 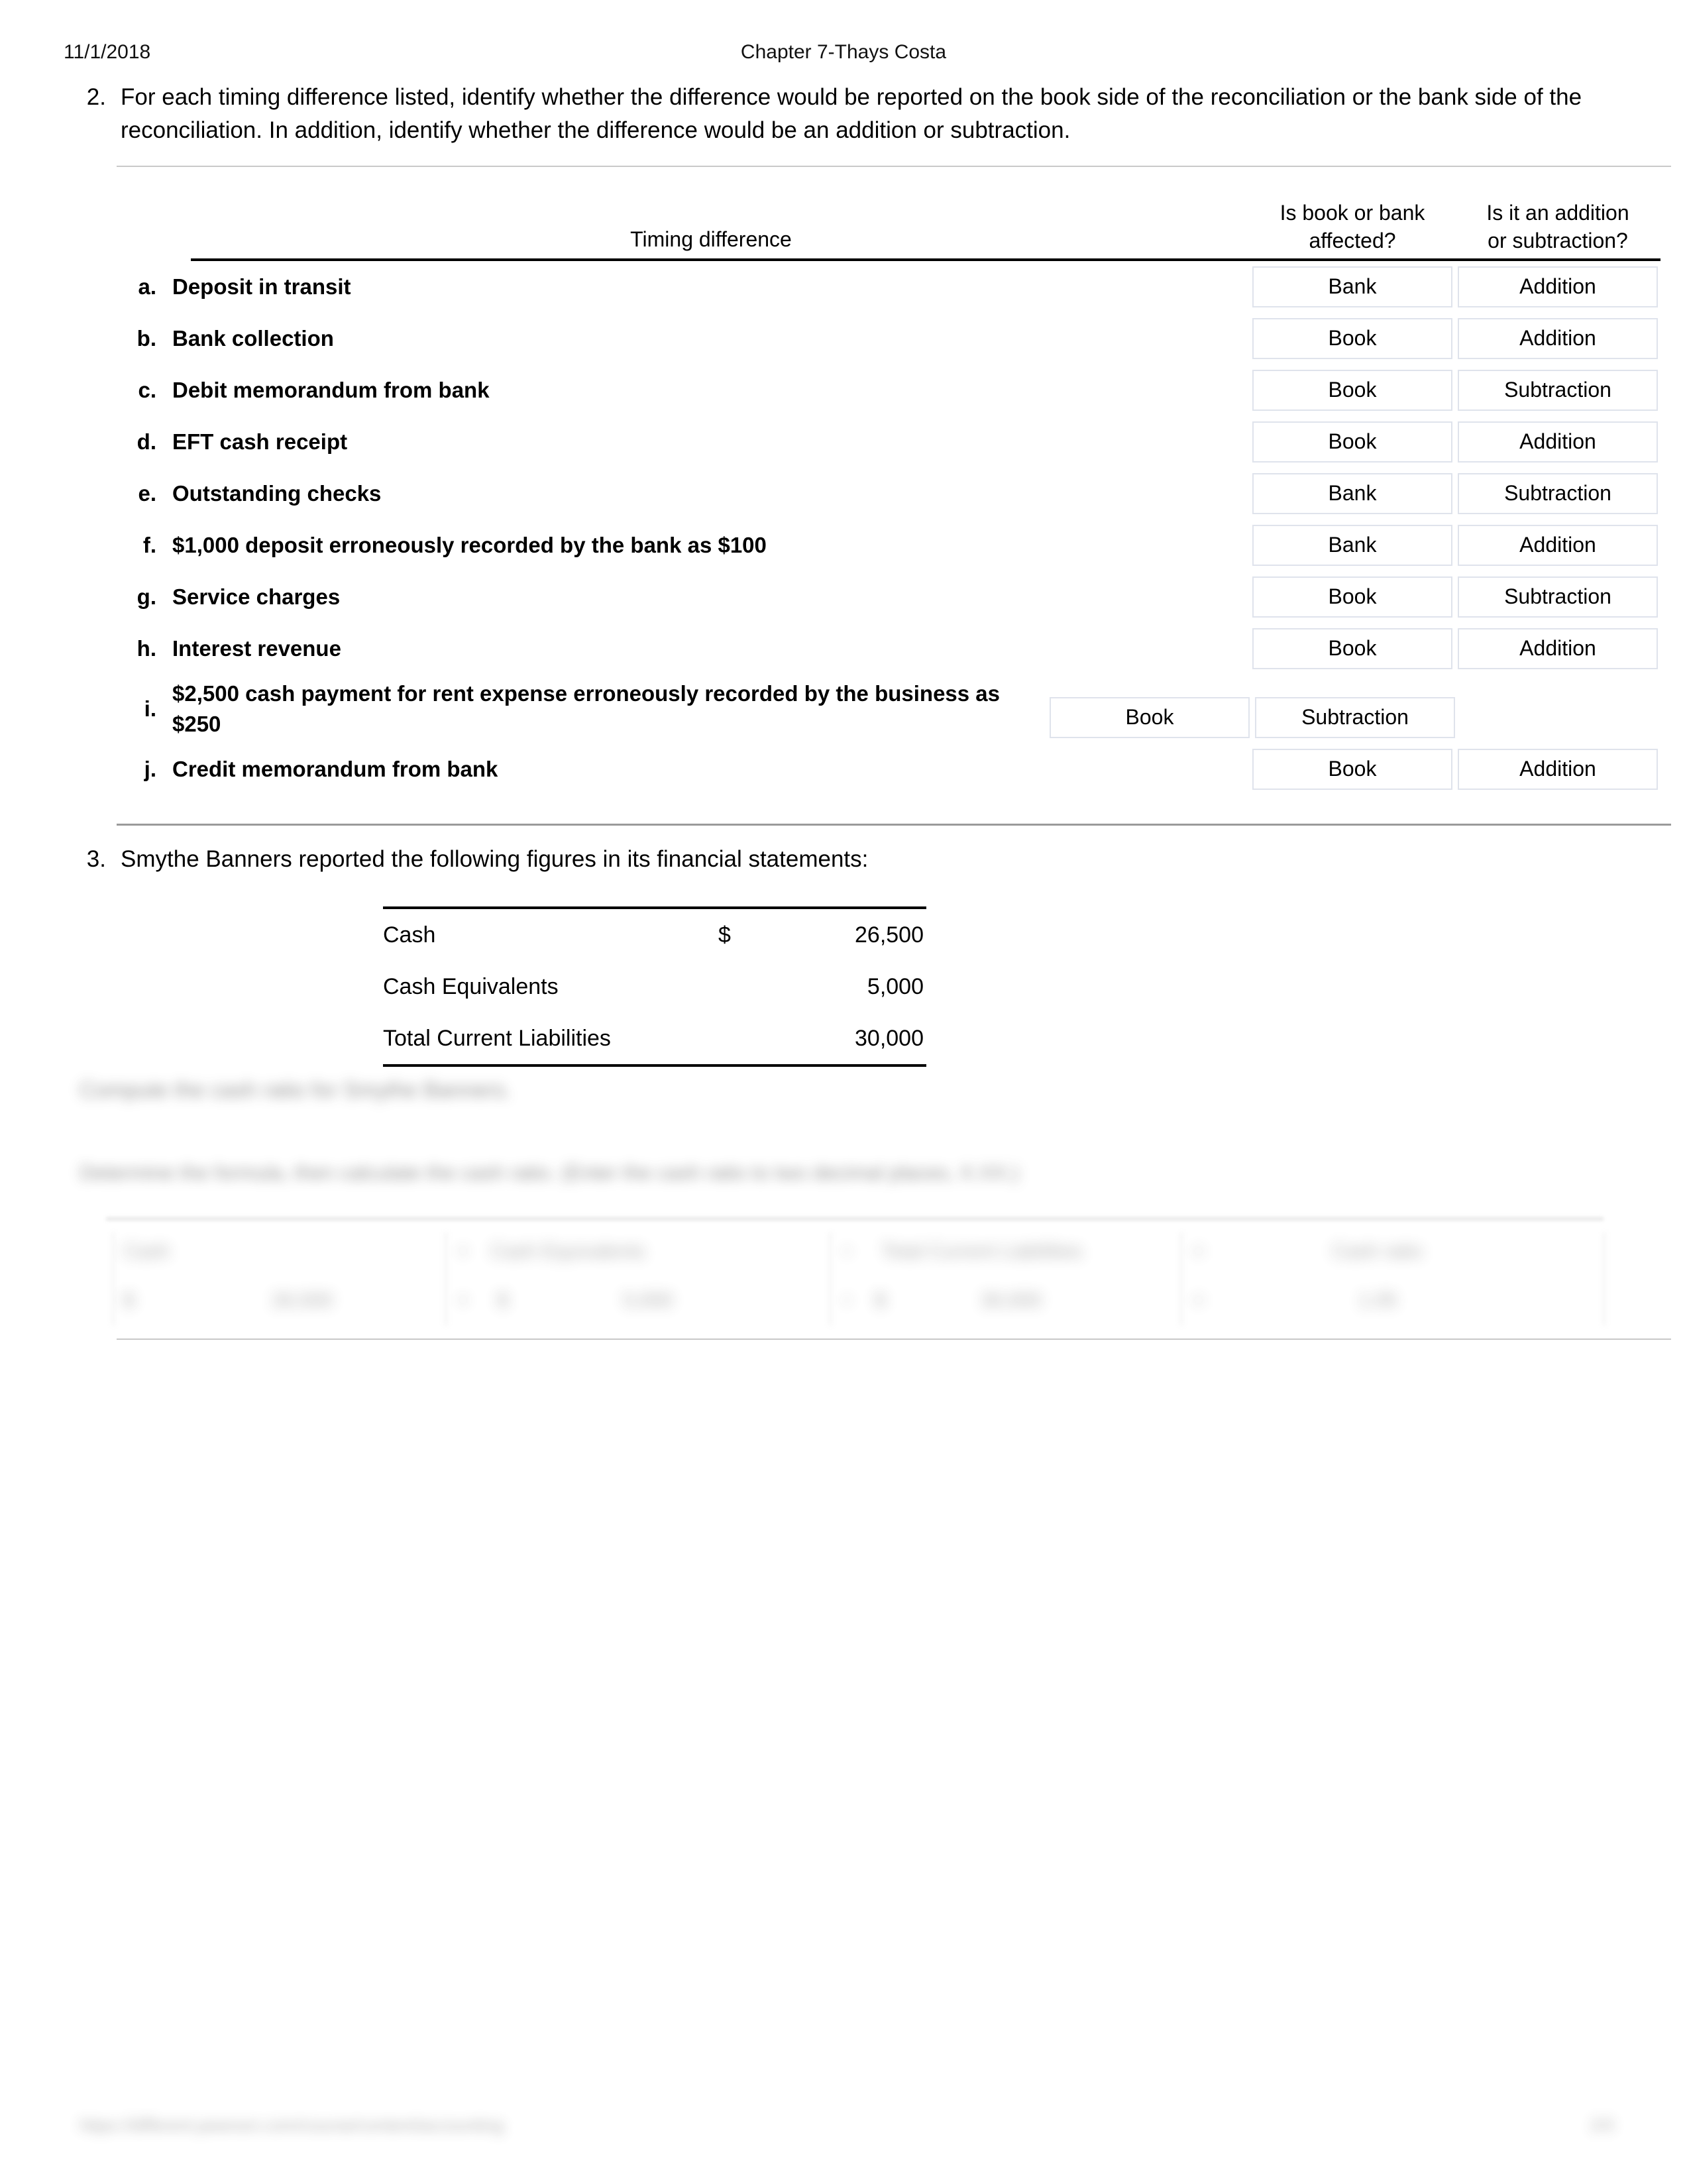 What do you see at coordinates (654, 1065) in the screenshot?
I see `figures-bottom-rule` at bounding box center [654, 1065].